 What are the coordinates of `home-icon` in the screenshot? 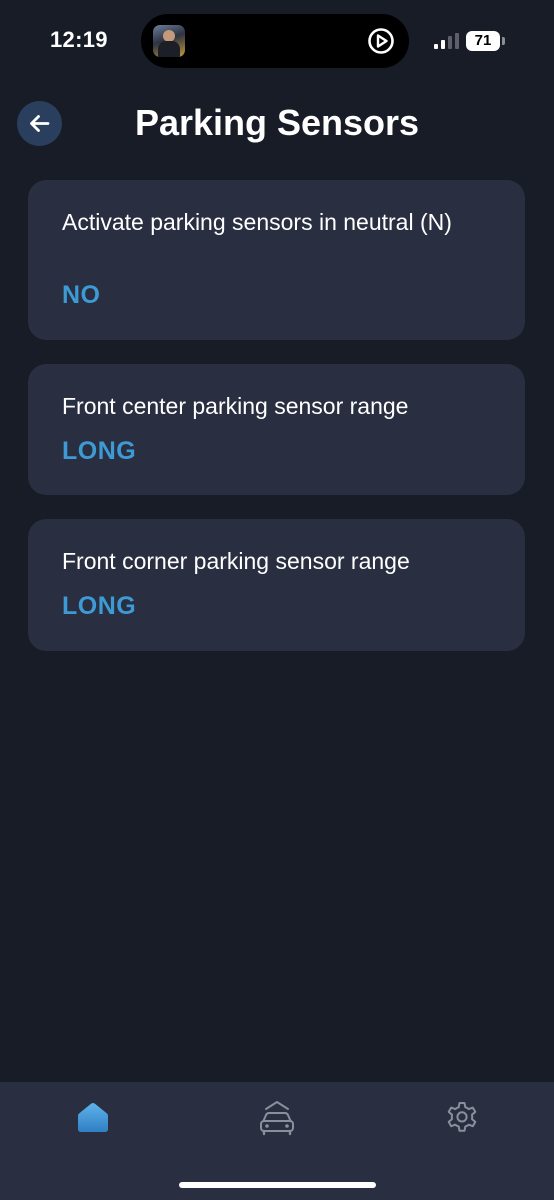 It's located at (93, 1117).